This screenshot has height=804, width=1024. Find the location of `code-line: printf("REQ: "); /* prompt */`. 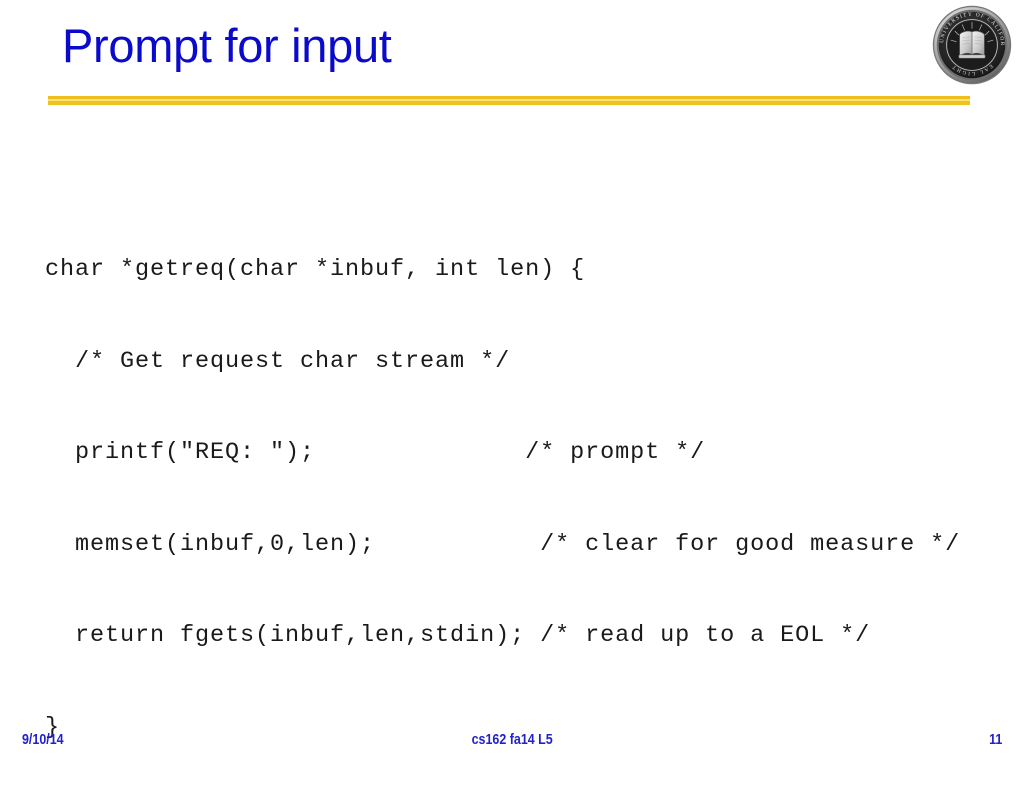

code-line: printf("REQ: "); /* prompt */ is located at coordinates (375, 452).